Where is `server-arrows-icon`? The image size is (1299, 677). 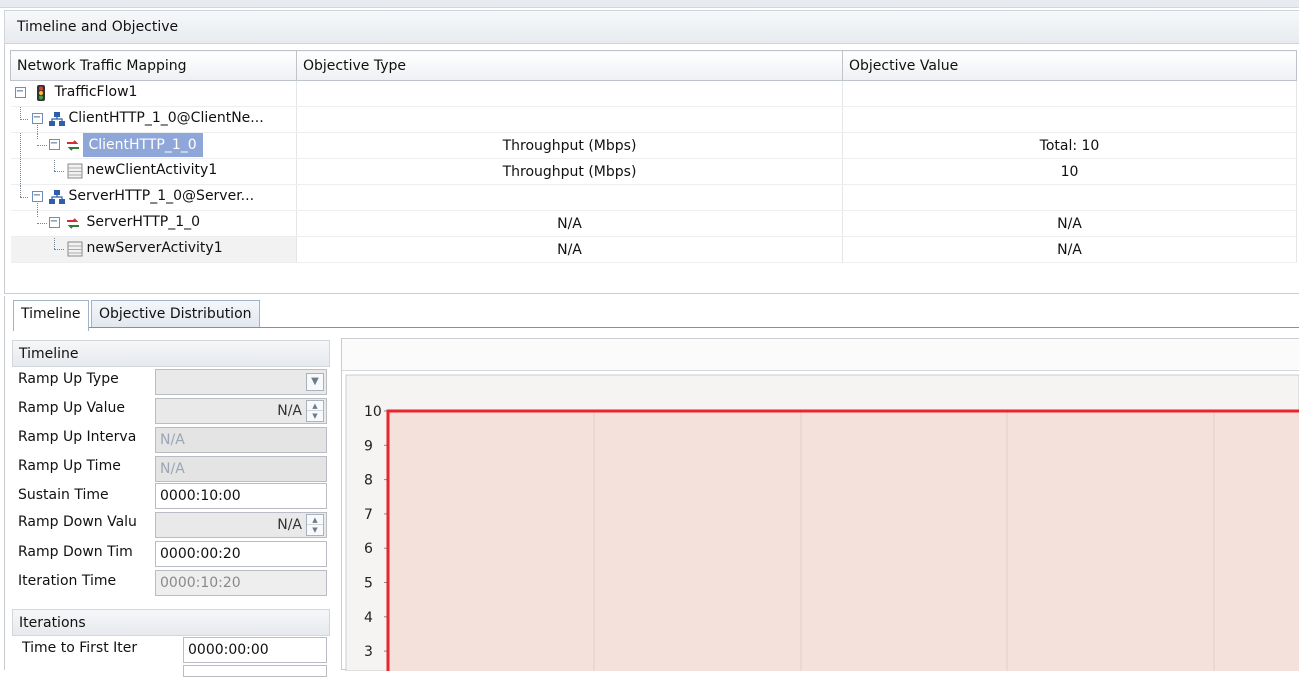
server-arrows-icon is located at coordinates (72, 223).